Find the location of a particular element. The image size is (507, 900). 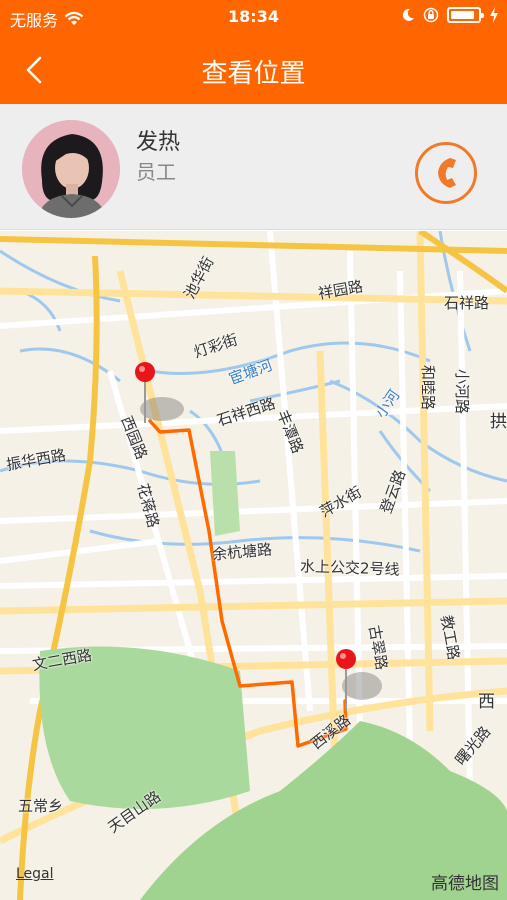

xixi-wetland is located at coordinates (144, 727).